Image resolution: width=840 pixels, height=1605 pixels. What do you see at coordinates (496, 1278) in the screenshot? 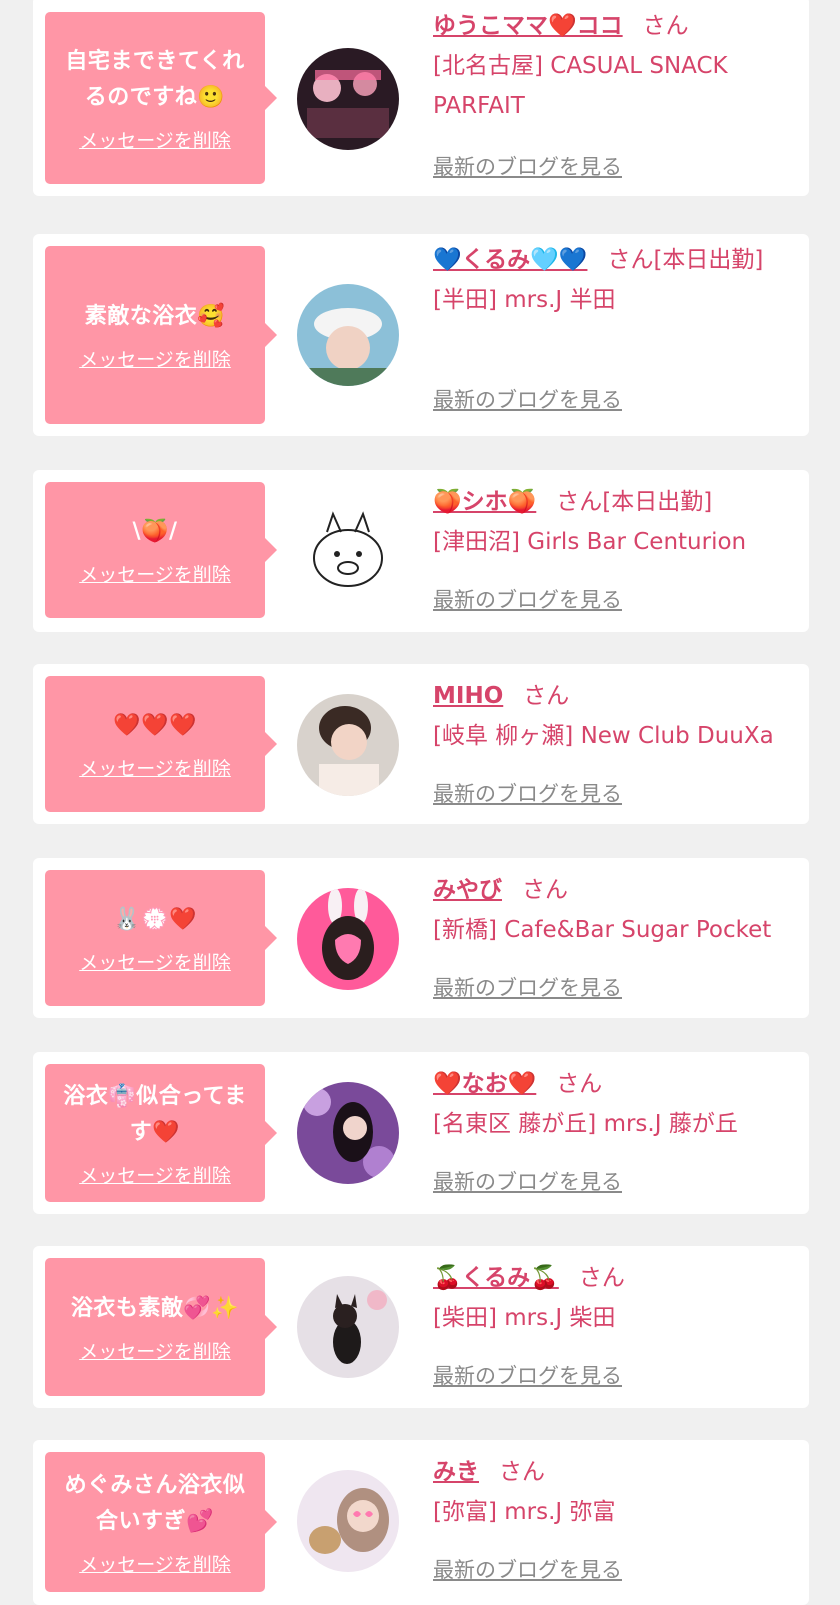
I see `cast-name-link: 🍒くるみ🍒` at bounding box center [496, 1278].